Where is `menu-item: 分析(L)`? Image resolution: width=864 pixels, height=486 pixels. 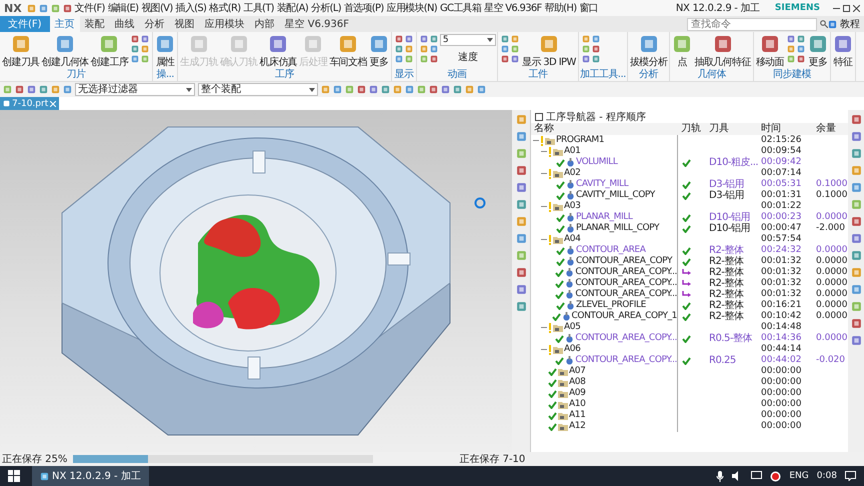
menu-item: 分析(L) is located at coordinates (326, 8).